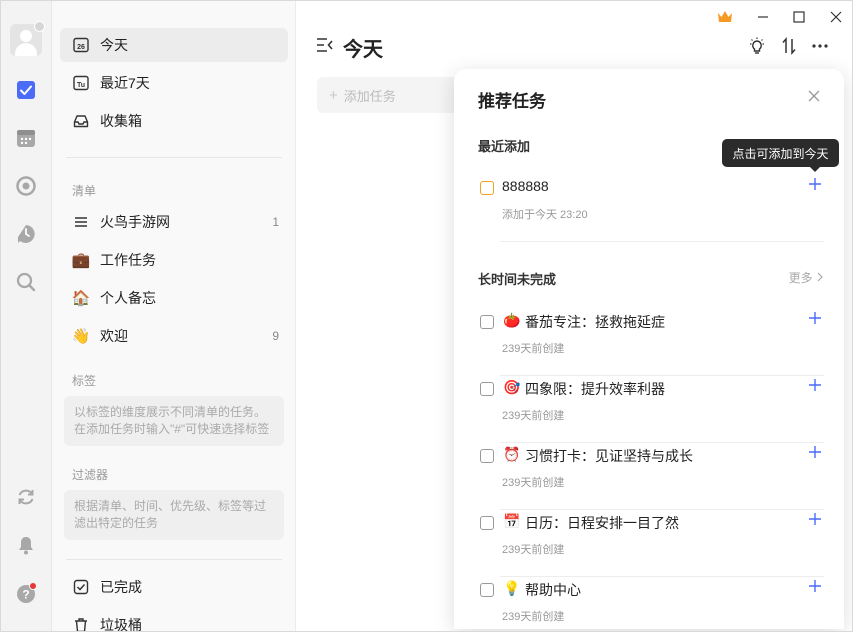 The width and height of the screenshot is (853, 632). I want to click on svg-text: Tu, so click(81, 85).